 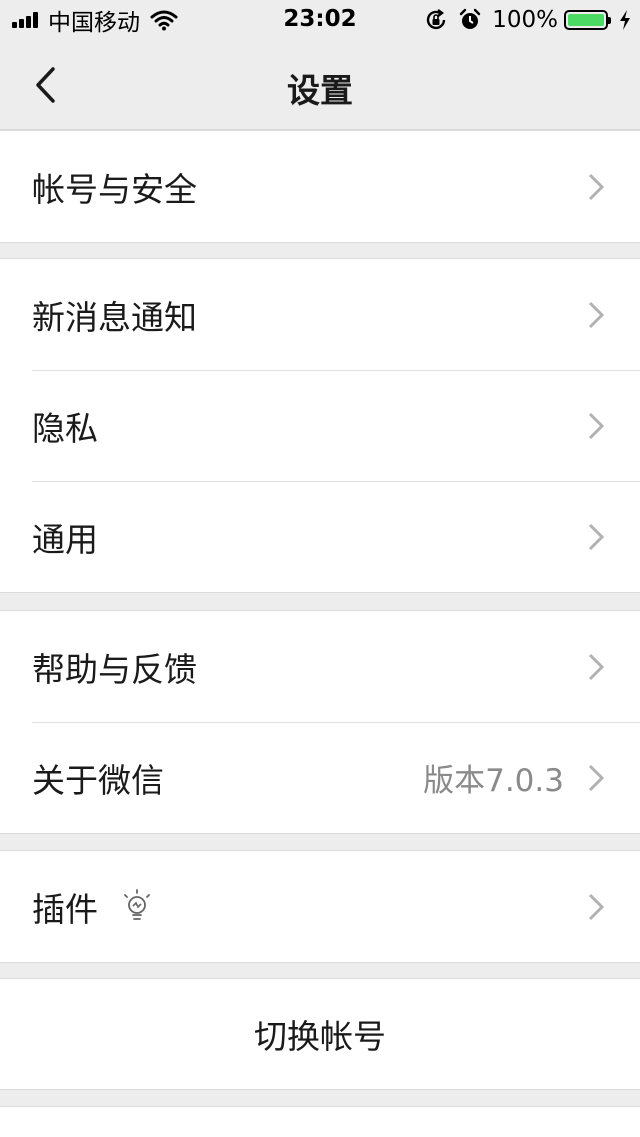 I want to click on settings-item-plugins: 插件, so click(x=320, y=906).